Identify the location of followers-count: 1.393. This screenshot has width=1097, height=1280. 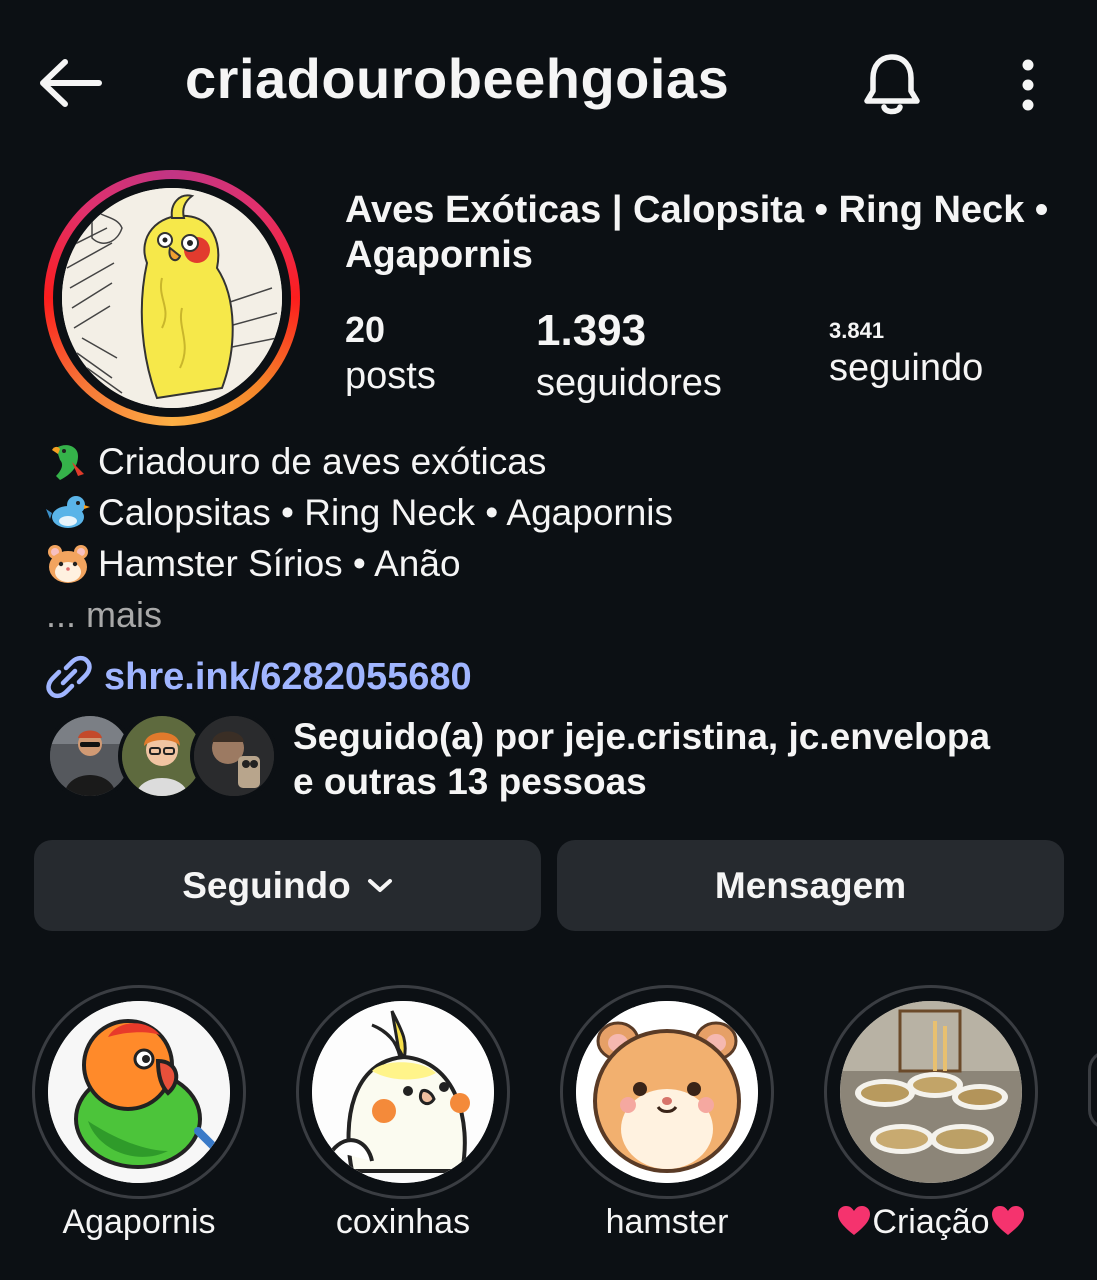
(591, 330).